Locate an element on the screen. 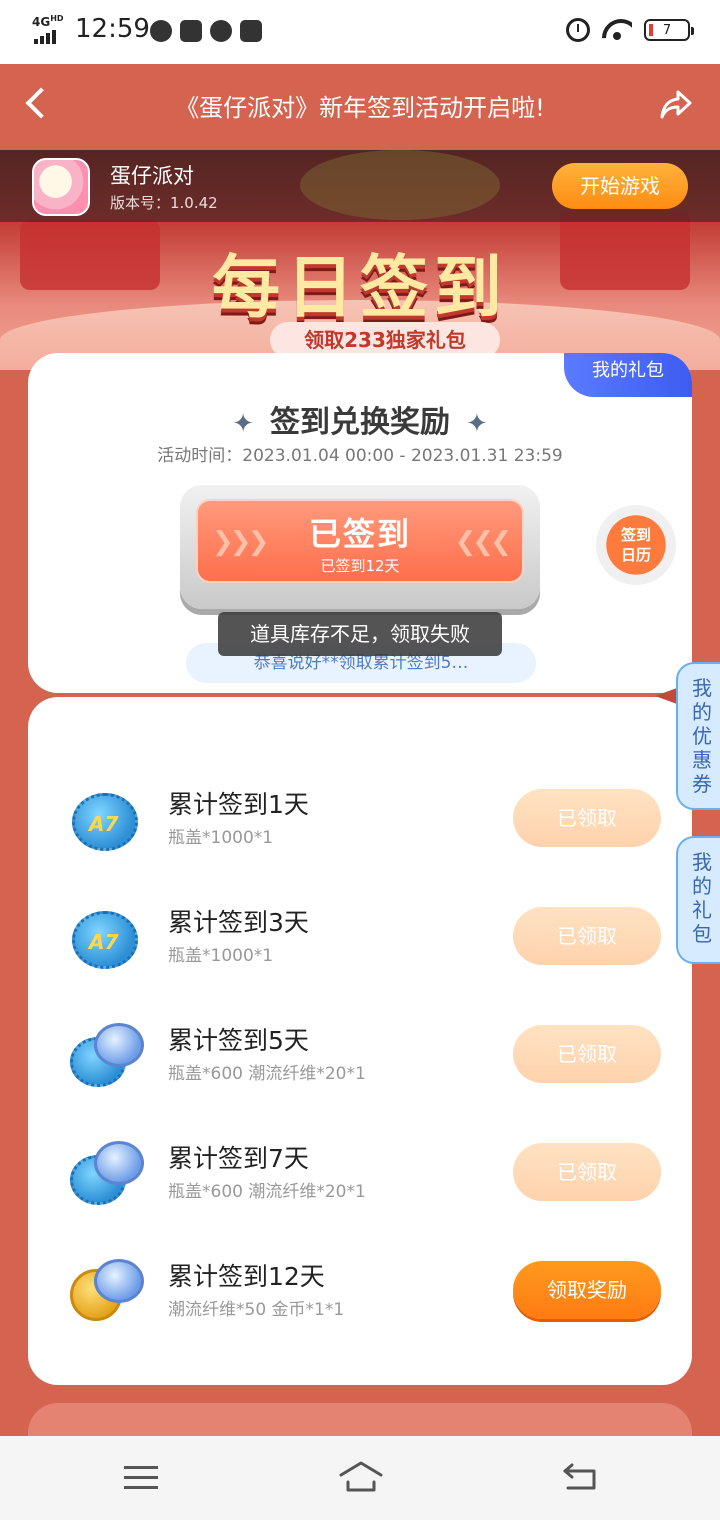 This screenshot has height=1520, width=720. reward-row: 累计签到7天 瓶盖*600 潮流纤维*20*1 已领取 is located at coordinates (360, 1175).